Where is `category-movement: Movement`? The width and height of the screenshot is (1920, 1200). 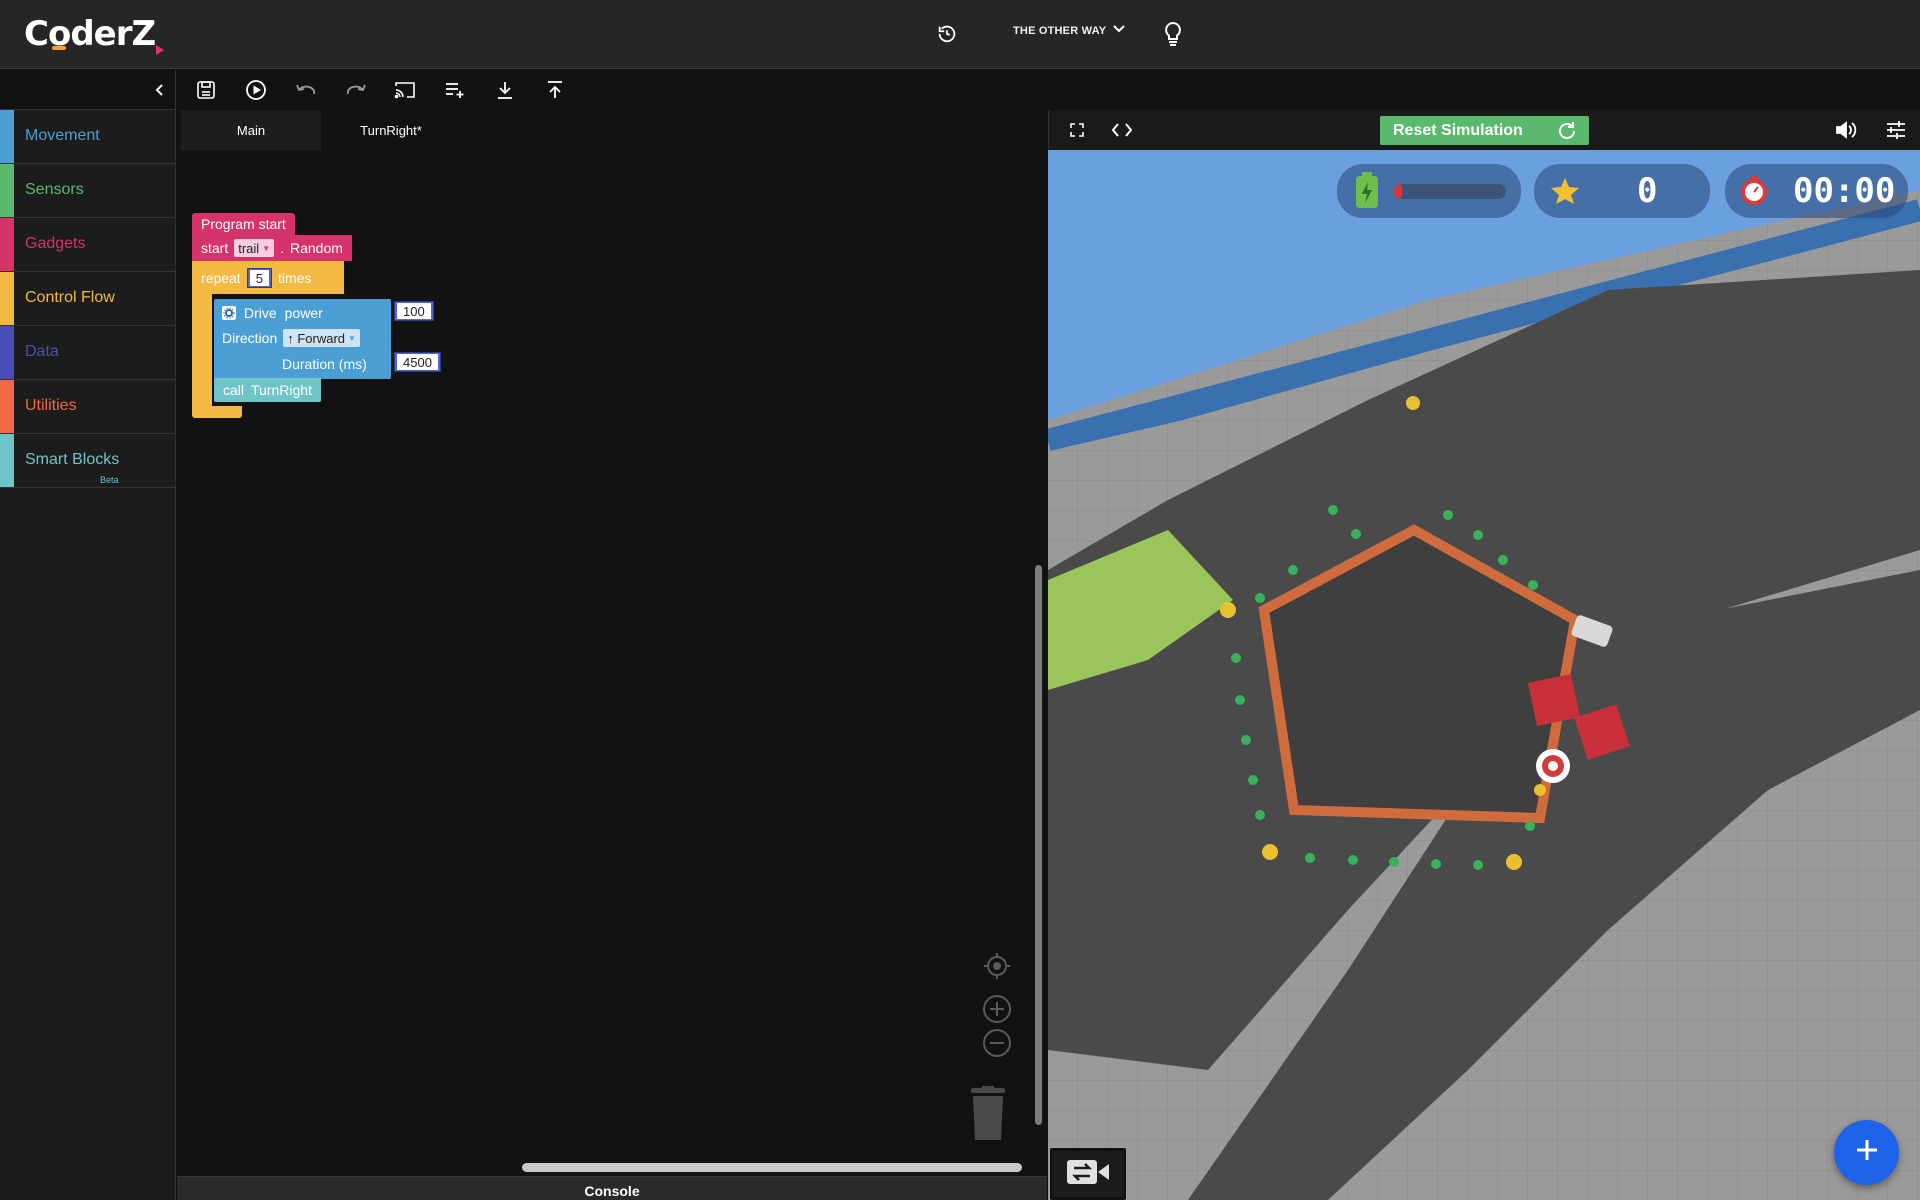
category-movement: Movement is located at coordinates (87, 137).